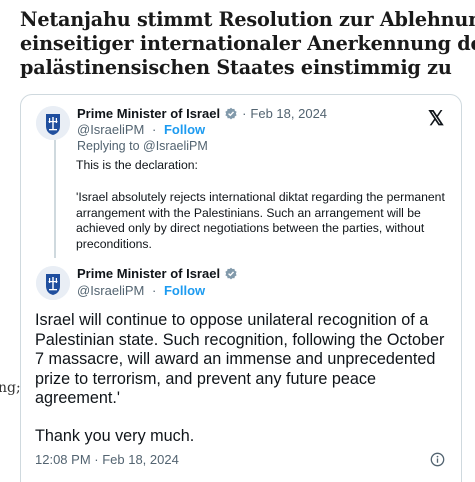 This screenshot has width=475, height=482. What do you see at coordinates (142, 146) in the screenshot?
I see `replying-to-label: Replying to @IsraeliPM` at bounding box center [142, 146].